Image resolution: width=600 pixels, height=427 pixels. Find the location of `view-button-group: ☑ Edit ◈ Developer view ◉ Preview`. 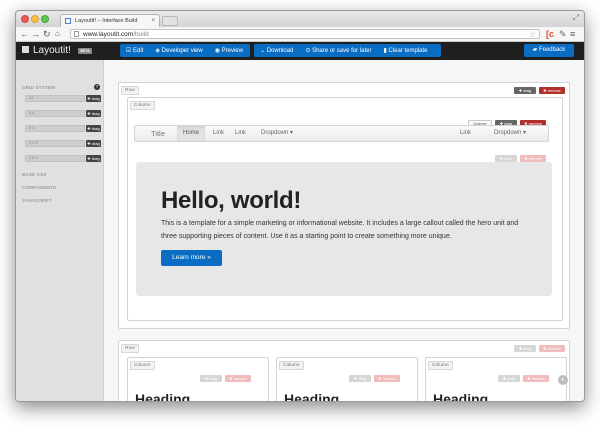

view-button-group: ☑ Edit ◈ Developer view ◉ Preview is located at coordinates (185, 50).